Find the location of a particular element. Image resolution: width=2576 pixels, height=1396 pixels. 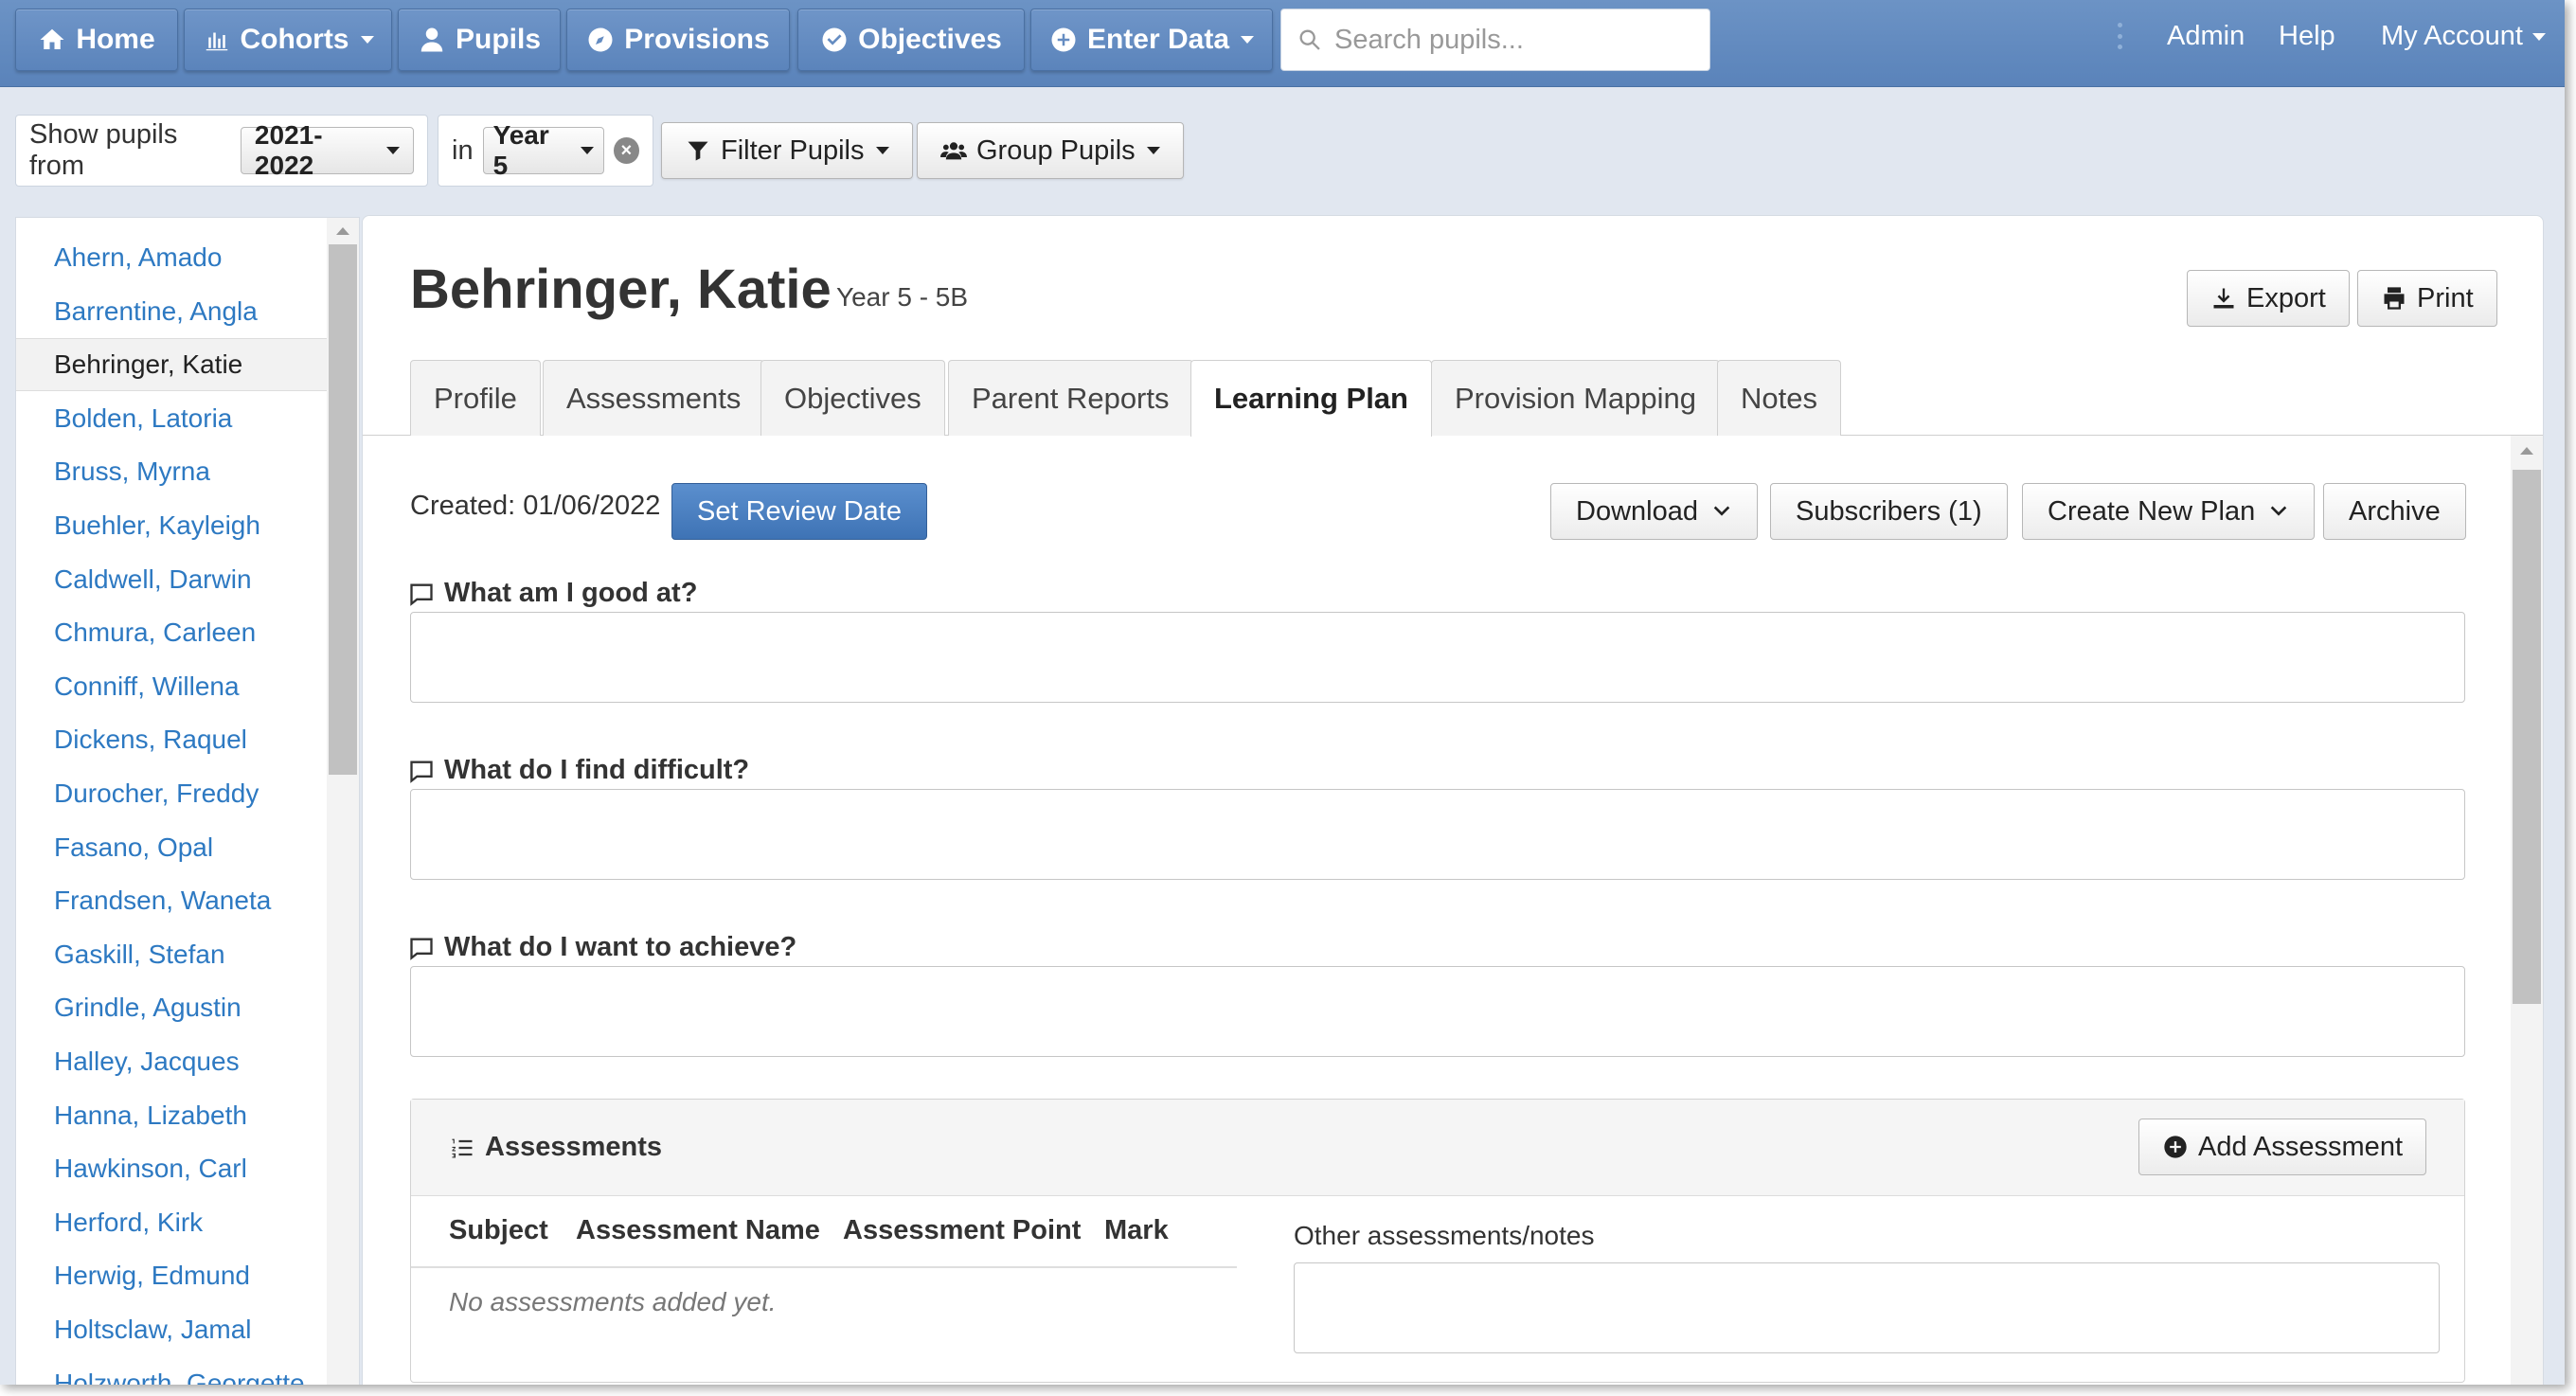

year-group-select: Year 5 is located at coordinates (543, 150).